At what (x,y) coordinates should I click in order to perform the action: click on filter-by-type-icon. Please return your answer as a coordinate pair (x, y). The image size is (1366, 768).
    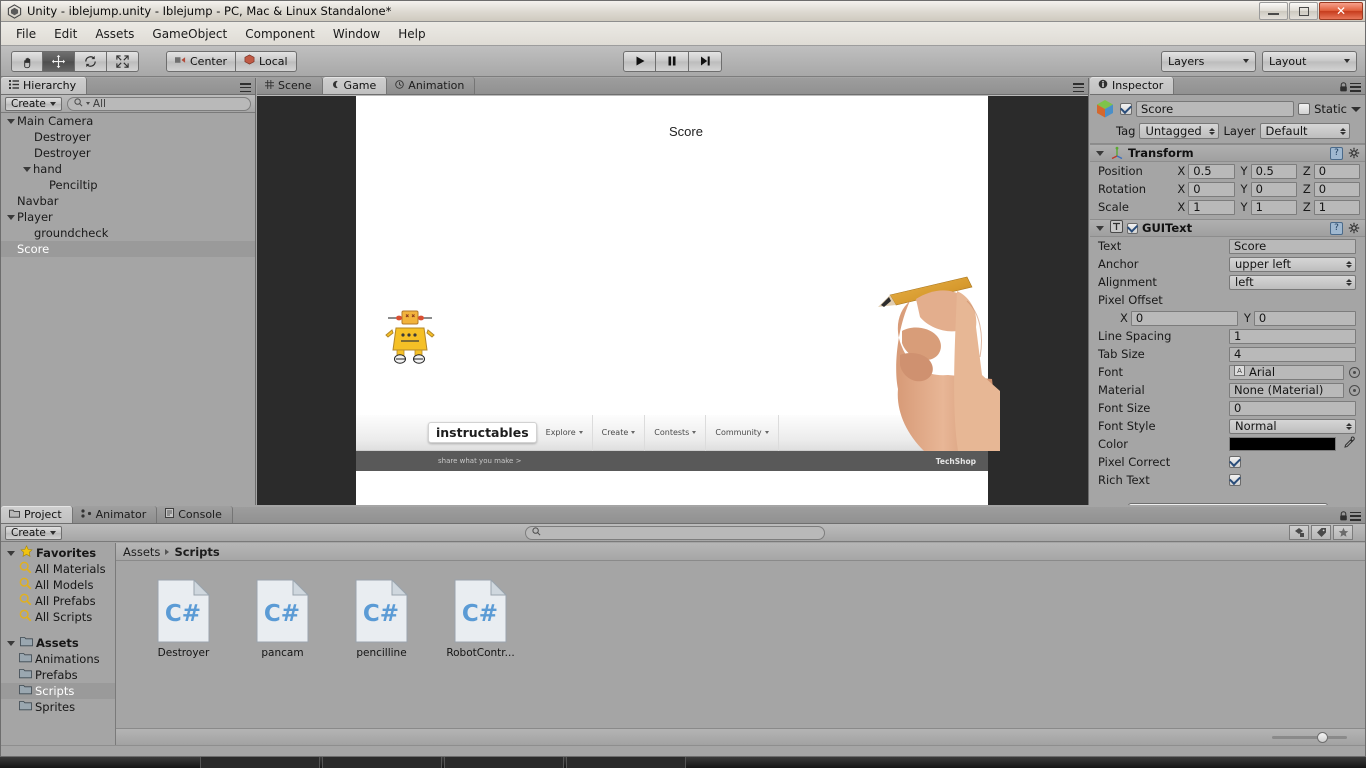
    Looking at the image, I should click on (1299, 532).